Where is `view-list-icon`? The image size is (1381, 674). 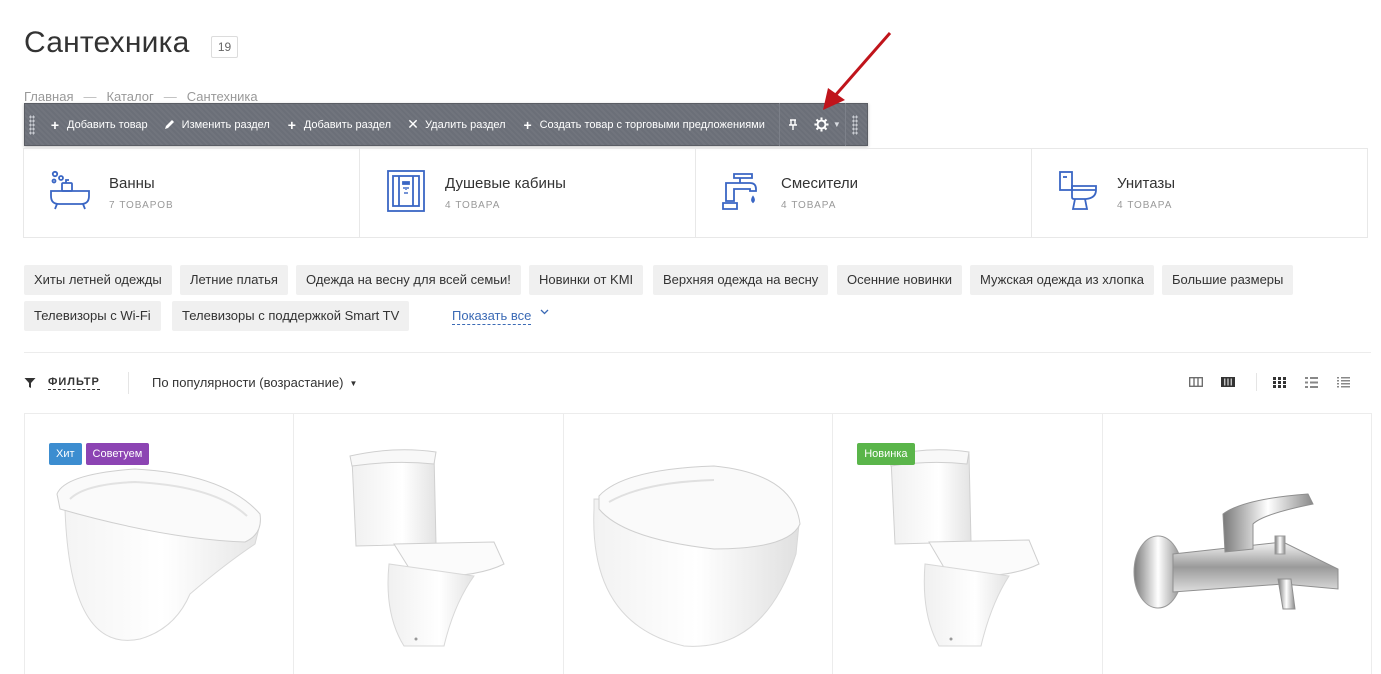
view-list-icon is located at coordinates (1311, 382).